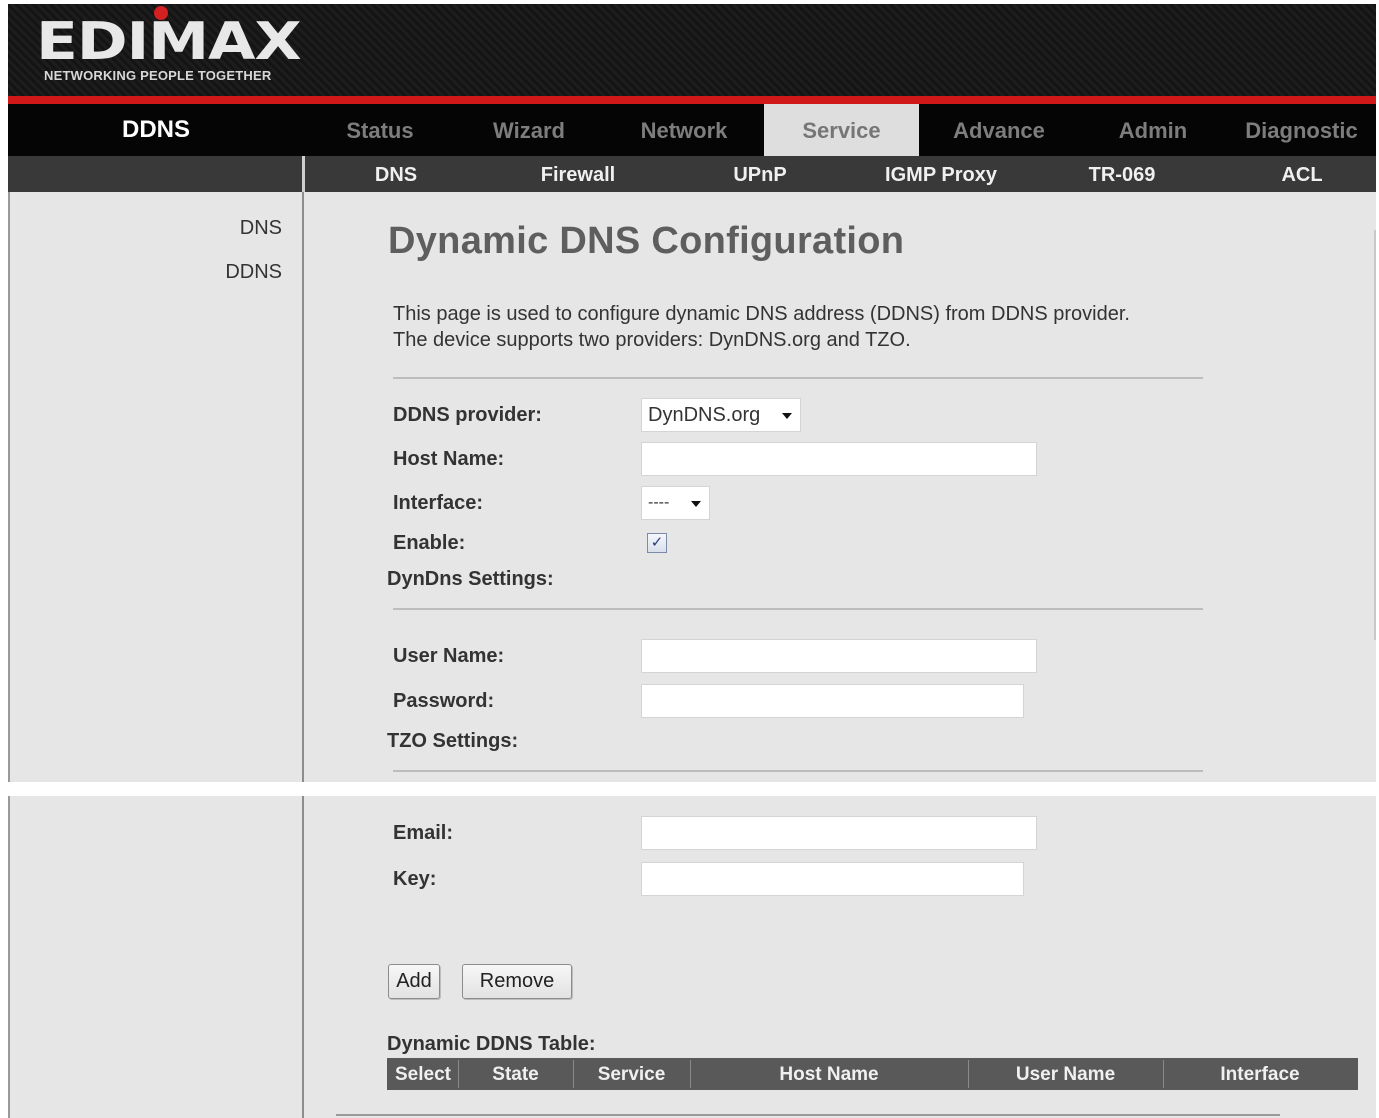 This screenshot has width=1379, height=1118. I want to click on password-label: Password:, so click(444, 701).